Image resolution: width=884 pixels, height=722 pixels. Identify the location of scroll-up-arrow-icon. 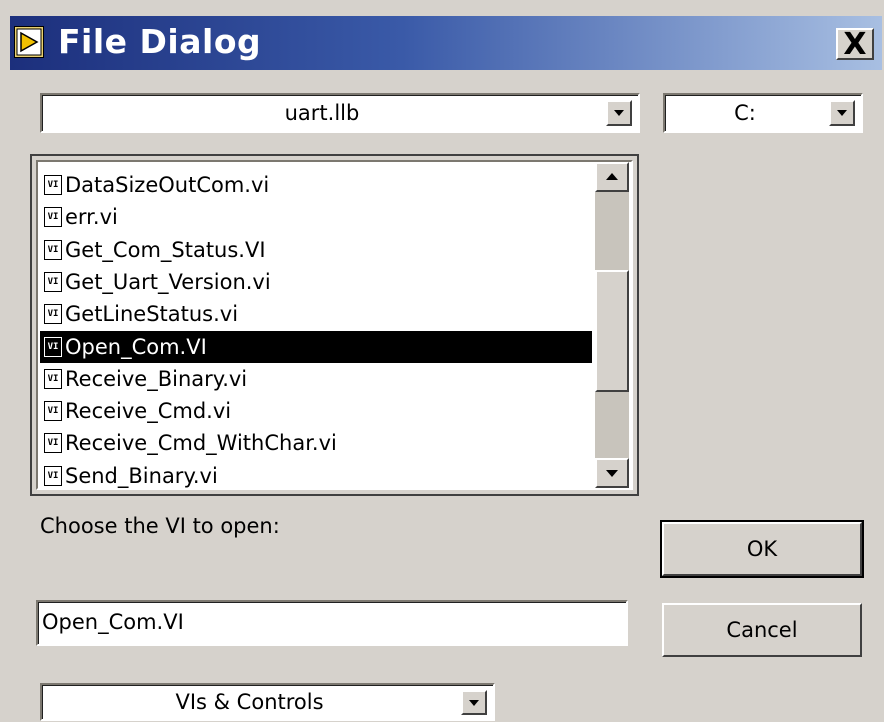
(612, 177).